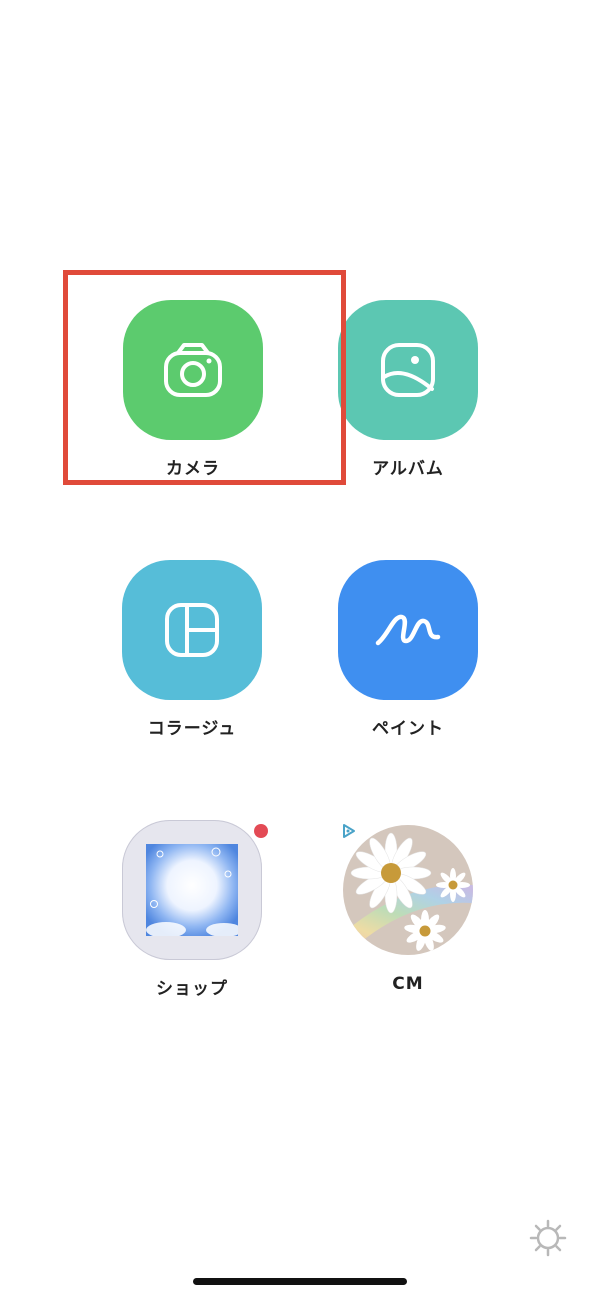  What do you see at coordinates (192, 989) in the screenshot?
I see `shop-label: ショップ` at bounding box center [192, 989].